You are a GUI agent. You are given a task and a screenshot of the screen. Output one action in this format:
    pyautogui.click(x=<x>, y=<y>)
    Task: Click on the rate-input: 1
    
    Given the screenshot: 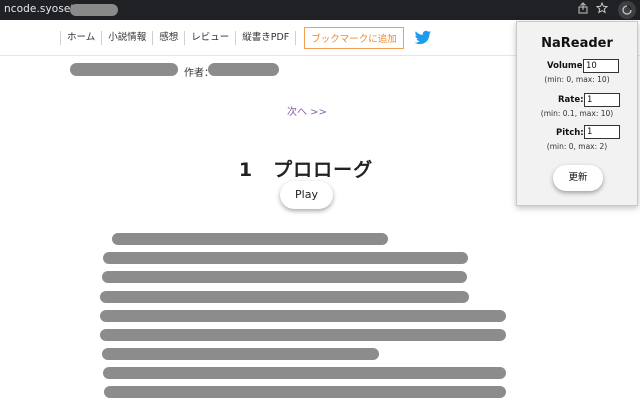 What is the action you would take?
    pyautogui.click(x=602, y=100)
    